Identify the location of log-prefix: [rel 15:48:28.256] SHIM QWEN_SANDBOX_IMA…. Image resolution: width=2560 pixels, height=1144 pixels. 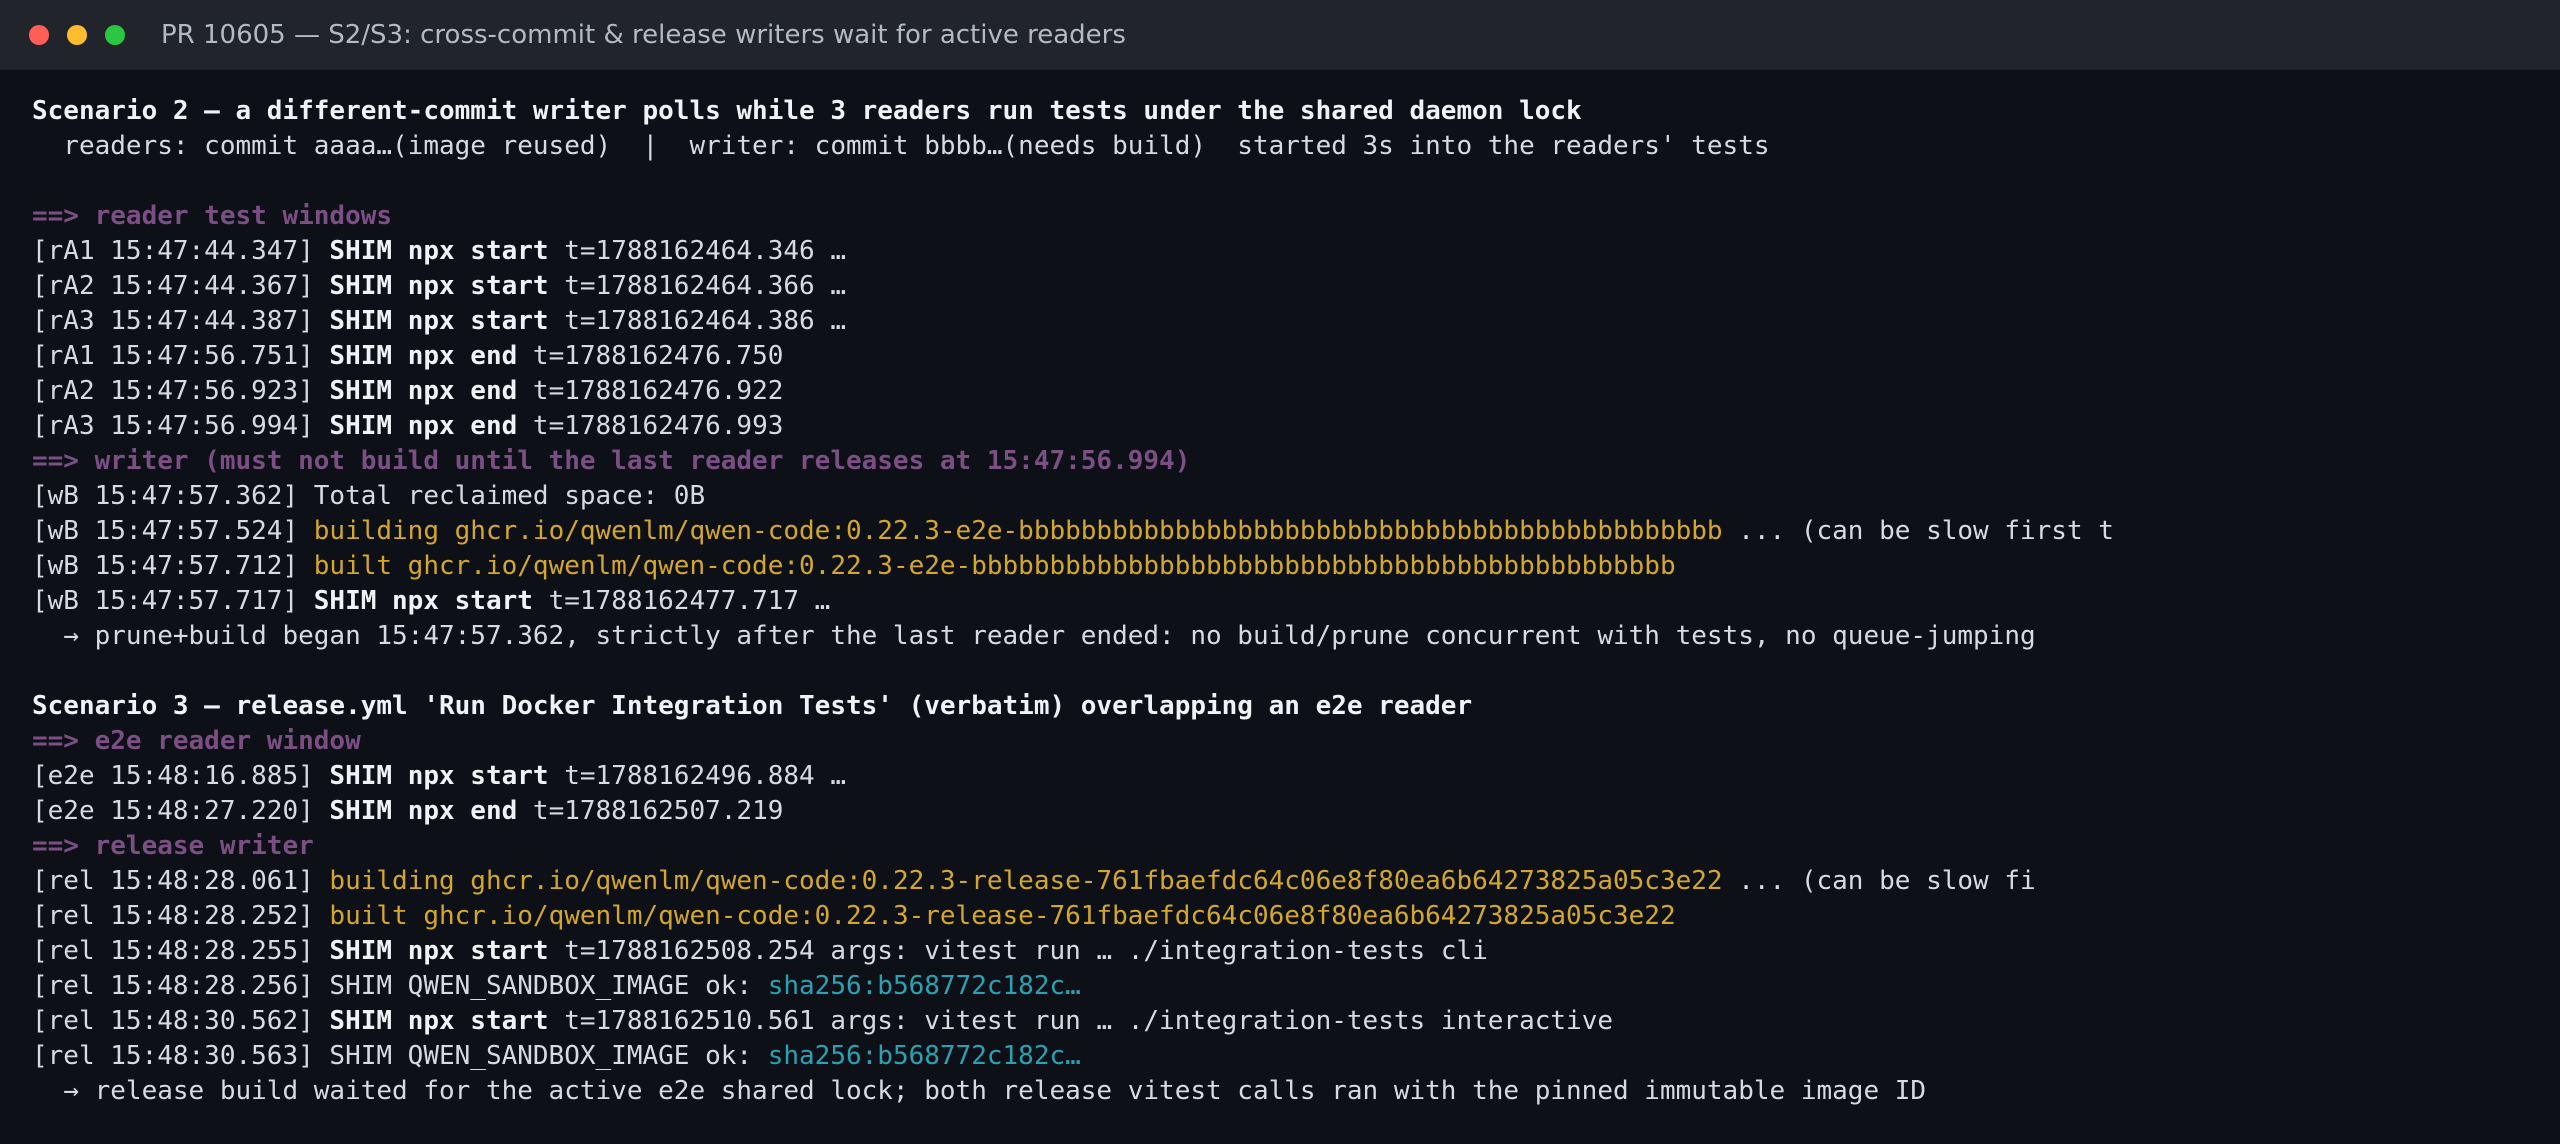
(400, 986).